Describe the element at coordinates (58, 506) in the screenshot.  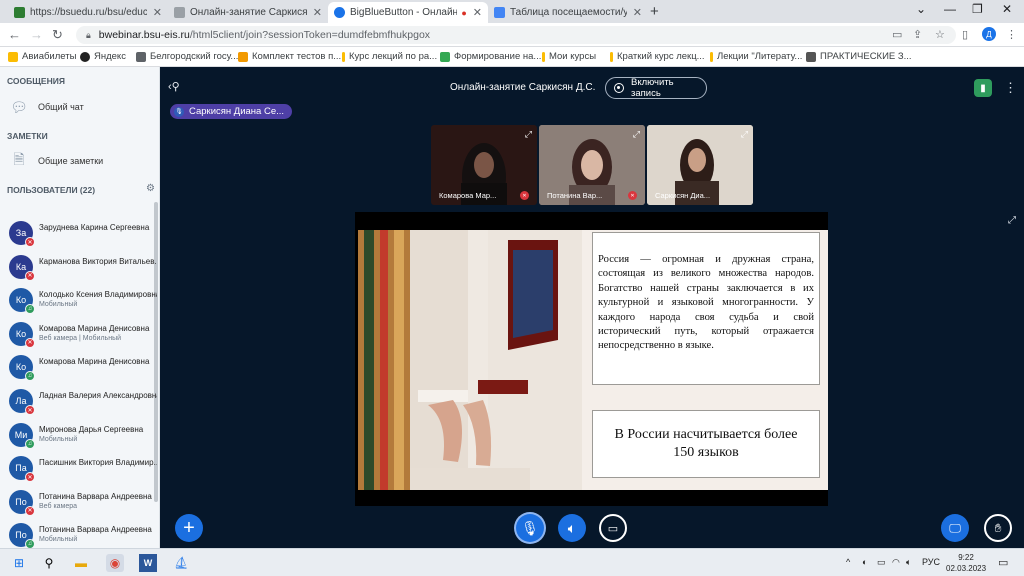
I see `user-status: Веб камера` at that location.